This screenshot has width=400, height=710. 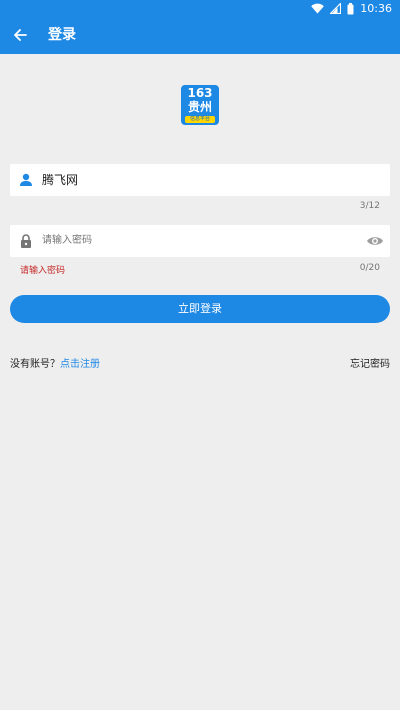 I want to click on battery-icon, so click(x=350, y=8).